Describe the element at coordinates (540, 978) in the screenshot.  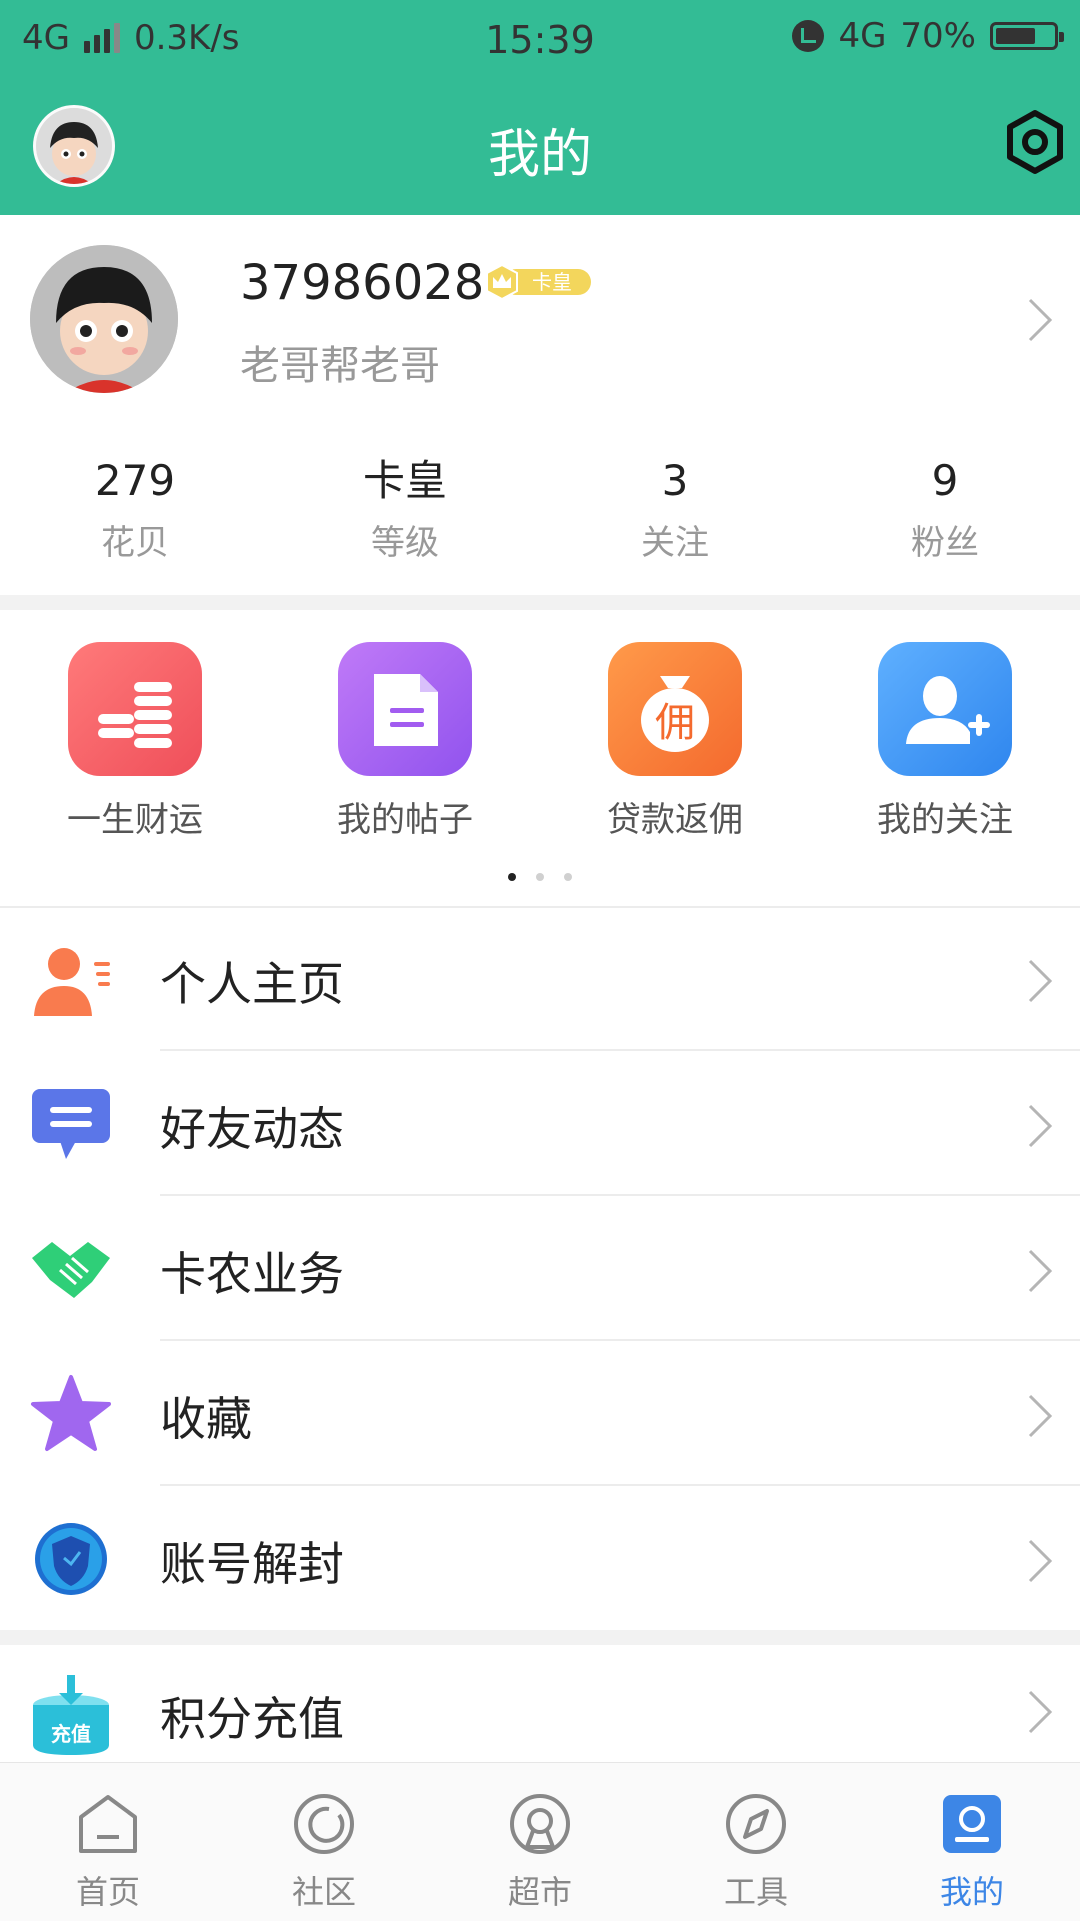
I see `menu-item-homepage: 个人主页` at that location.